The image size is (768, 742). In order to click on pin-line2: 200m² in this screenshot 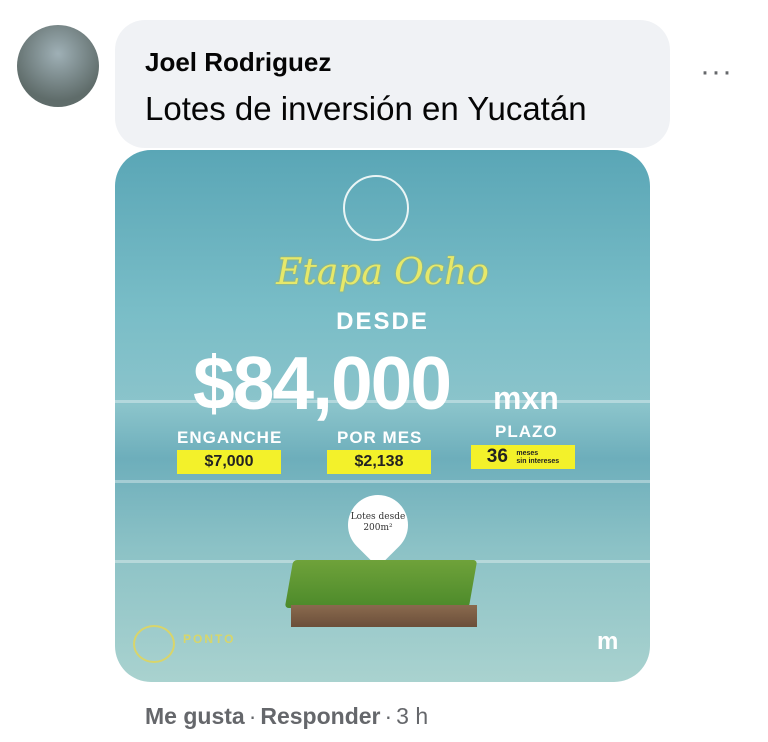, I will do `click(378, 528)`.